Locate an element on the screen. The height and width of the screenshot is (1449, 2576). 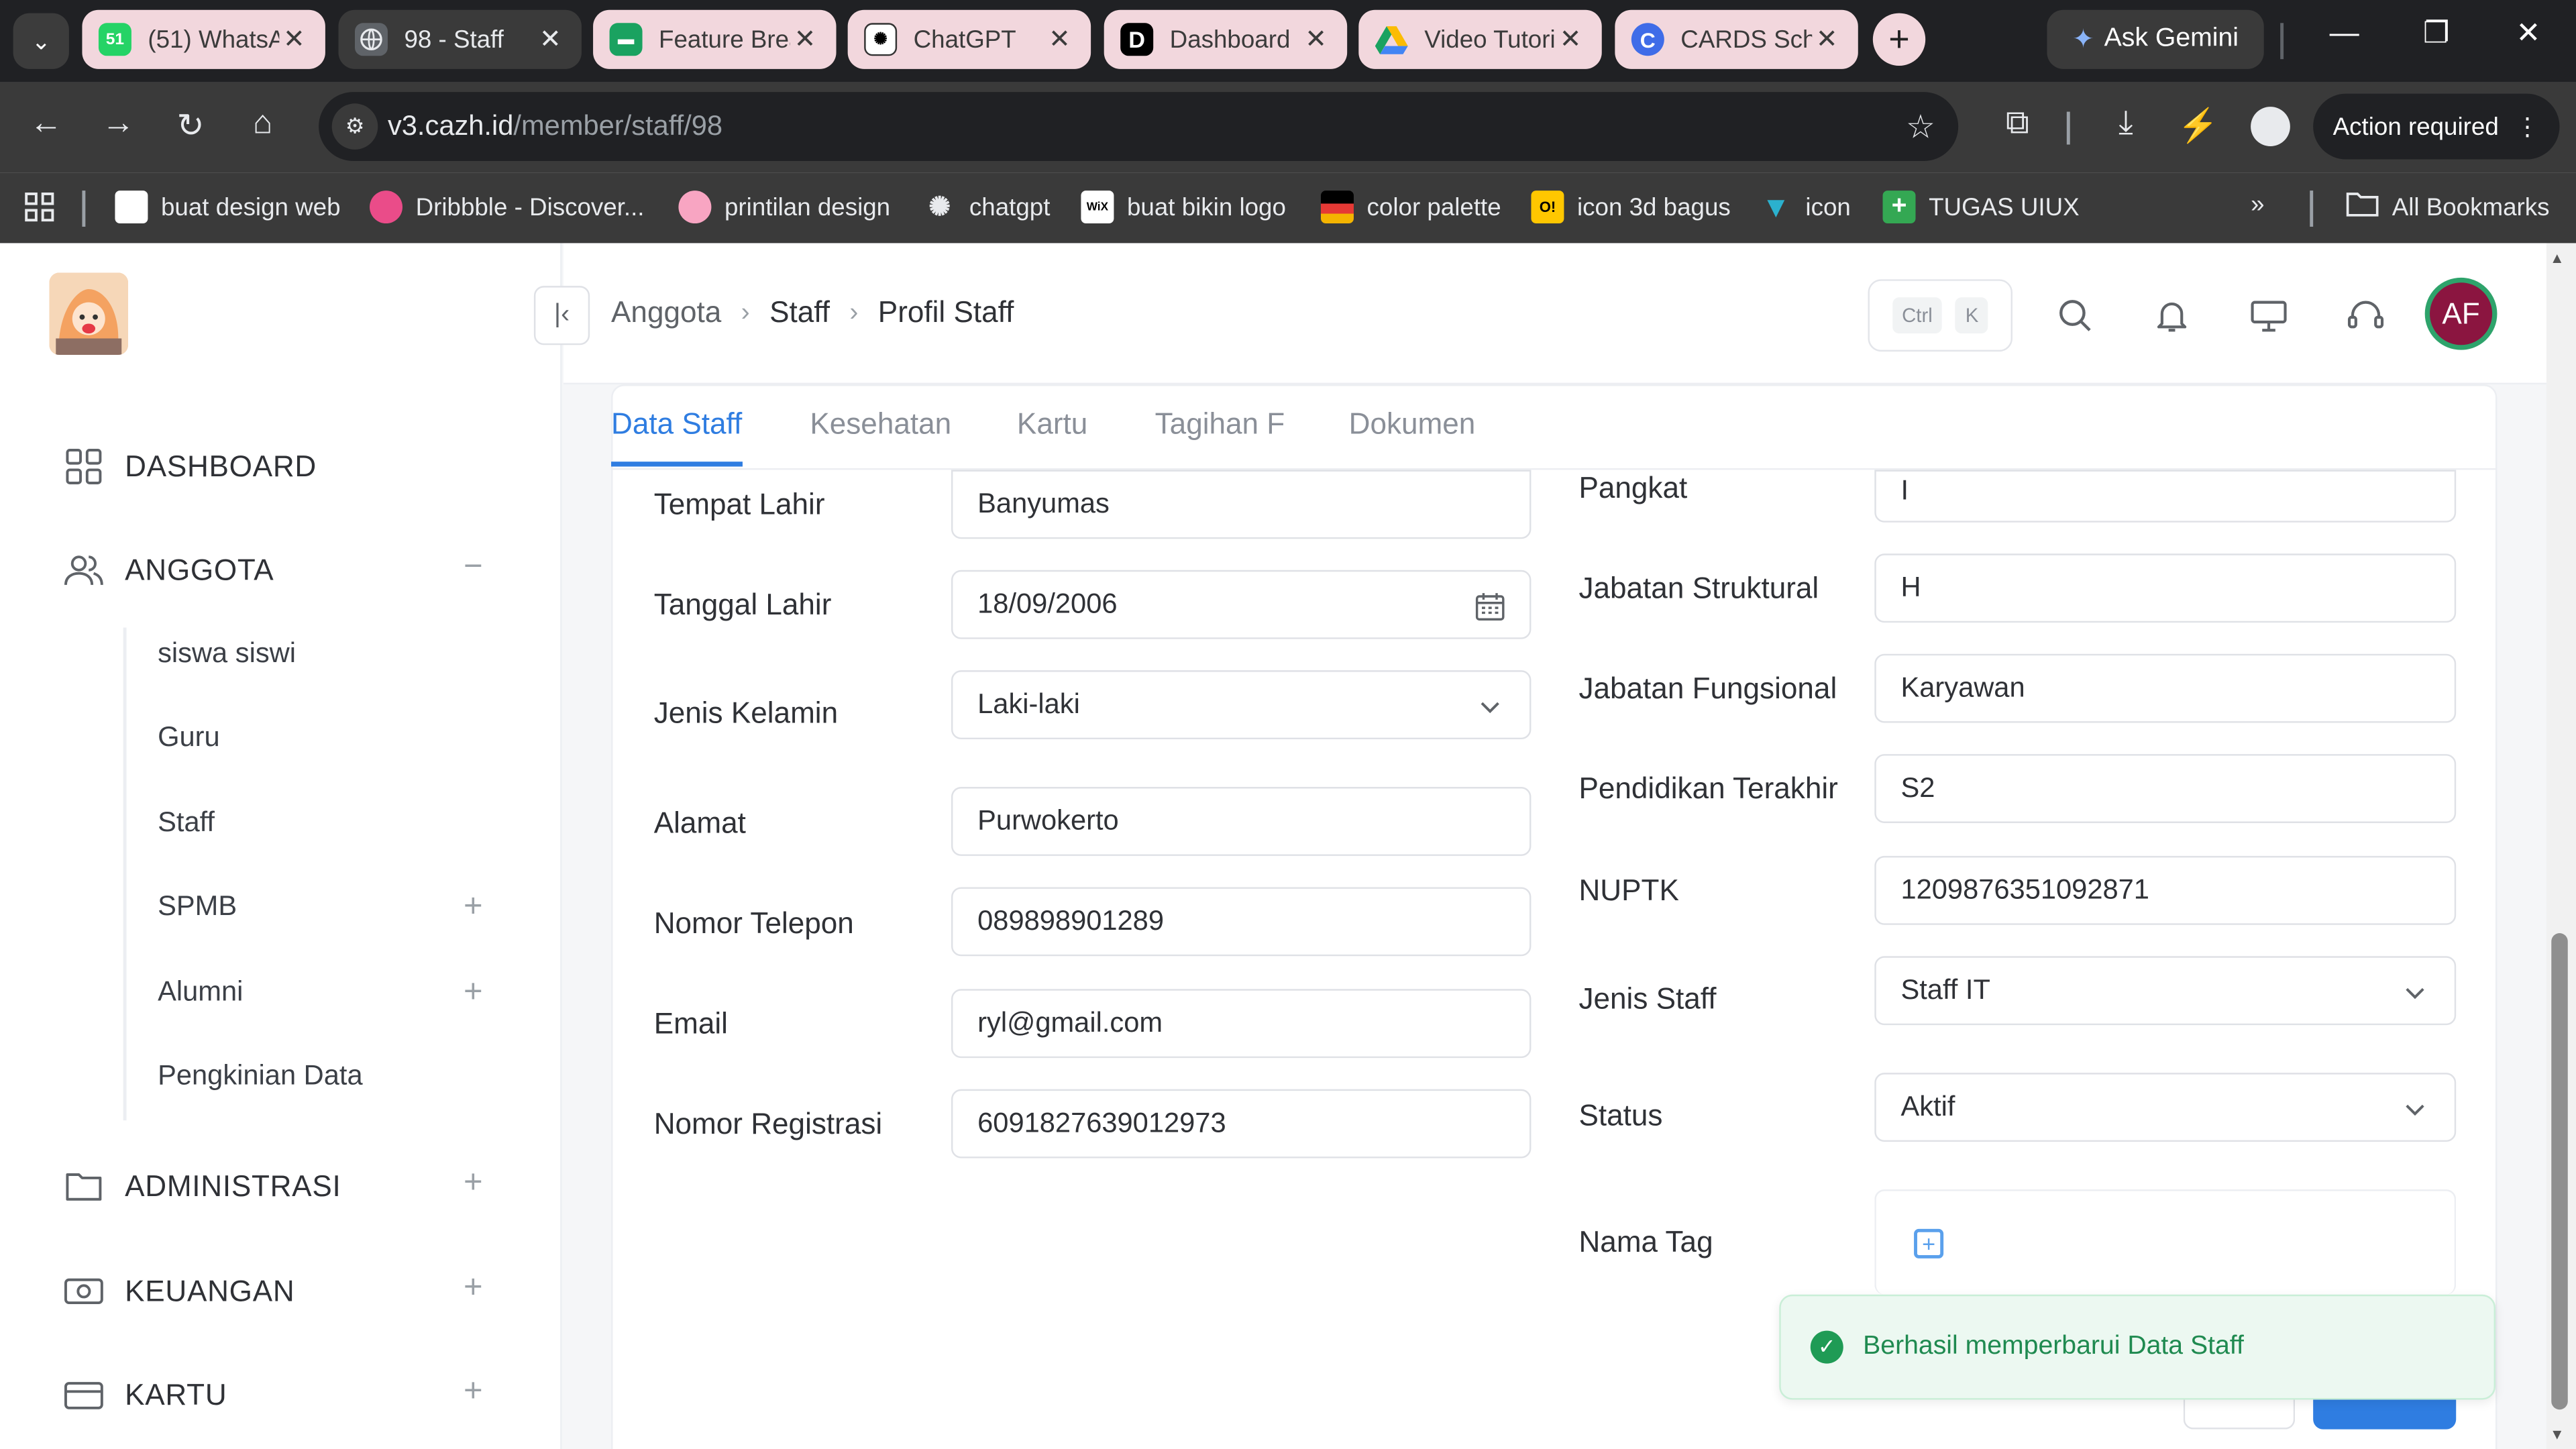
sidebar-item-pengkinian: Pengkinian Data is located at coordinates (260, 1076).